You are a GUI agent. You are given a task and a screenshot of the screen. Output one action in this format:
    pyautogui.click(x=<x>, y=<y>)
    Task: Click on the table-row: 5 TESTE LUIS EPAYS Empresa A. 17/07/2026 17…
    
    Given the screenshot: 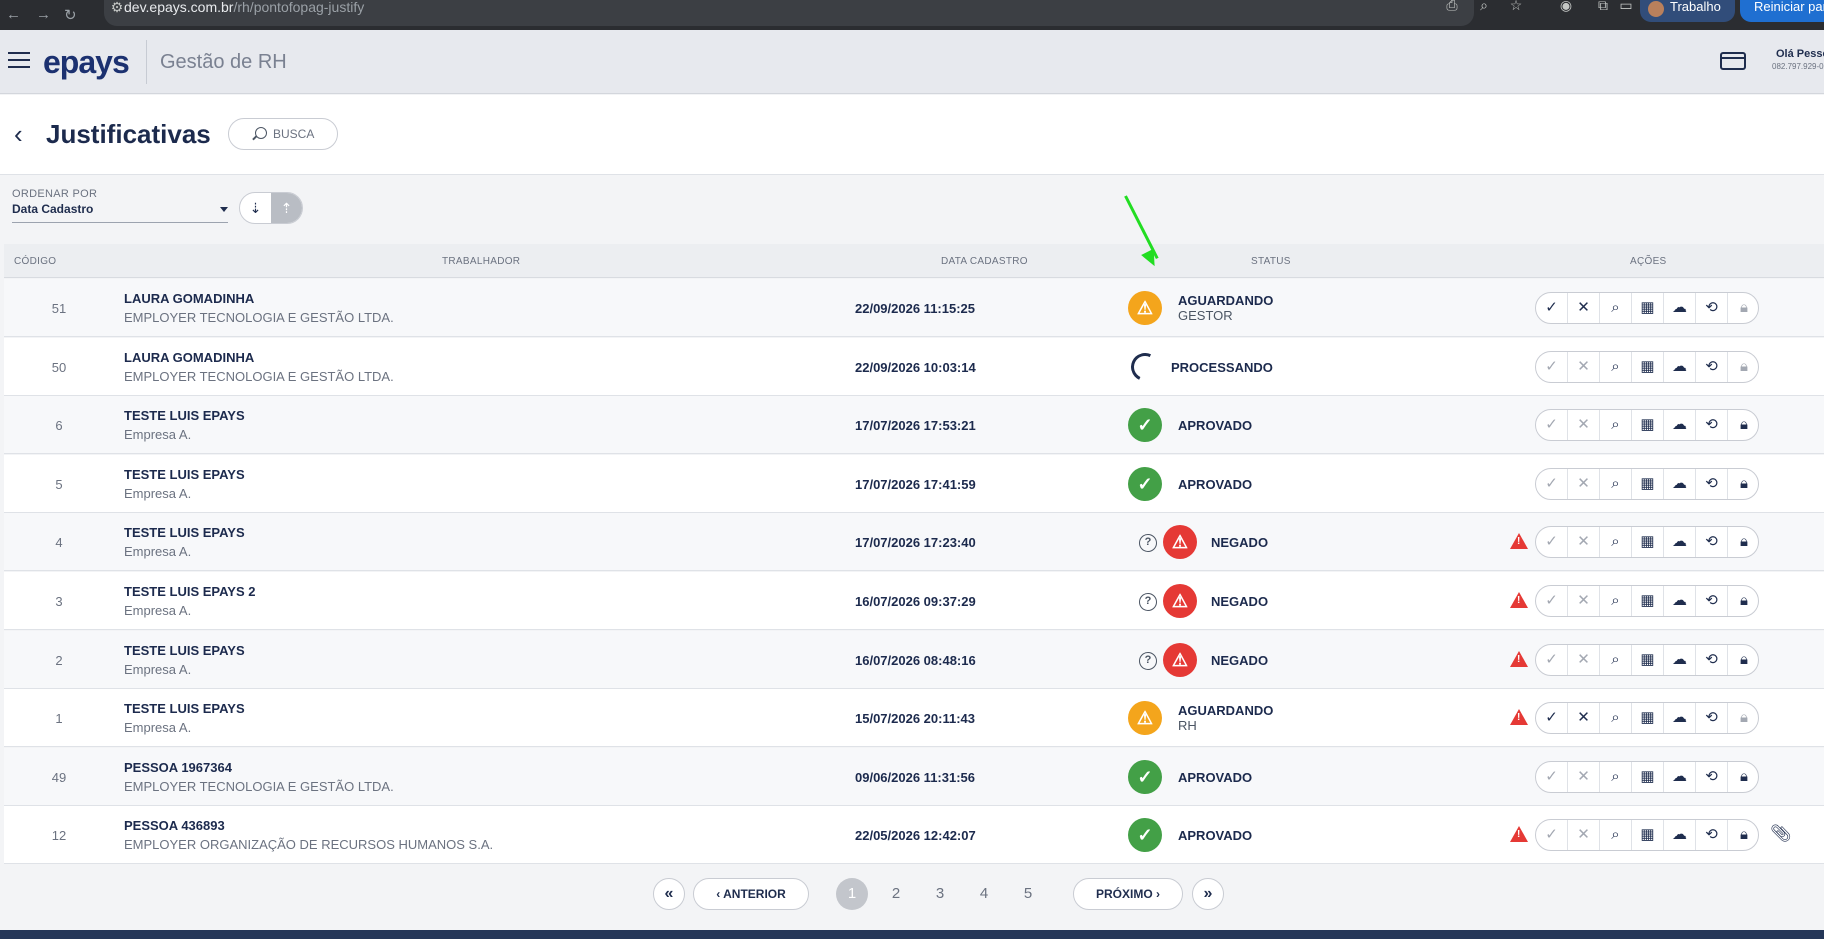 What is the action you would take?
    pyautogui.click(x=914, y=483)
    